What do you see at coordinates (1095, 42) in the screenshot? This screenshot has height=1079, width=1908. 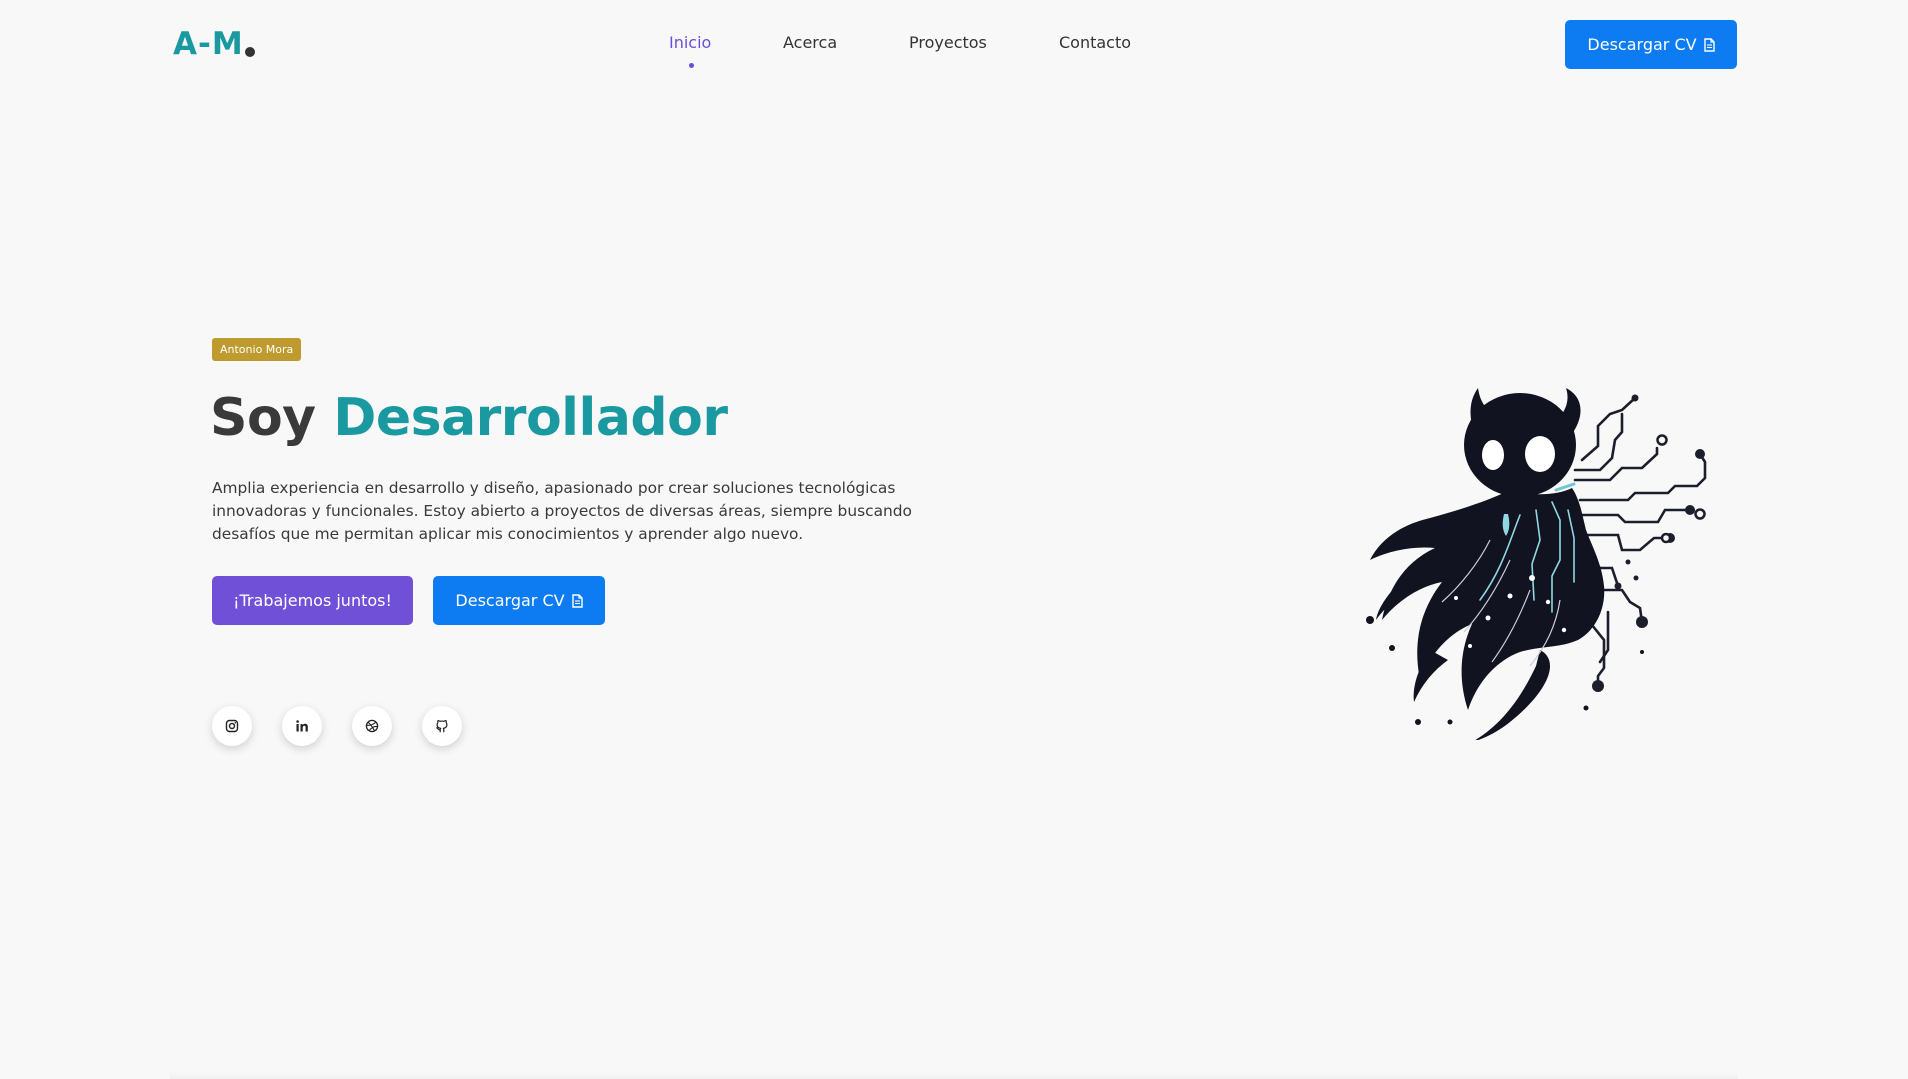 I see `nav-link-contacto: Contacto` at bounding box center [1095, 42].